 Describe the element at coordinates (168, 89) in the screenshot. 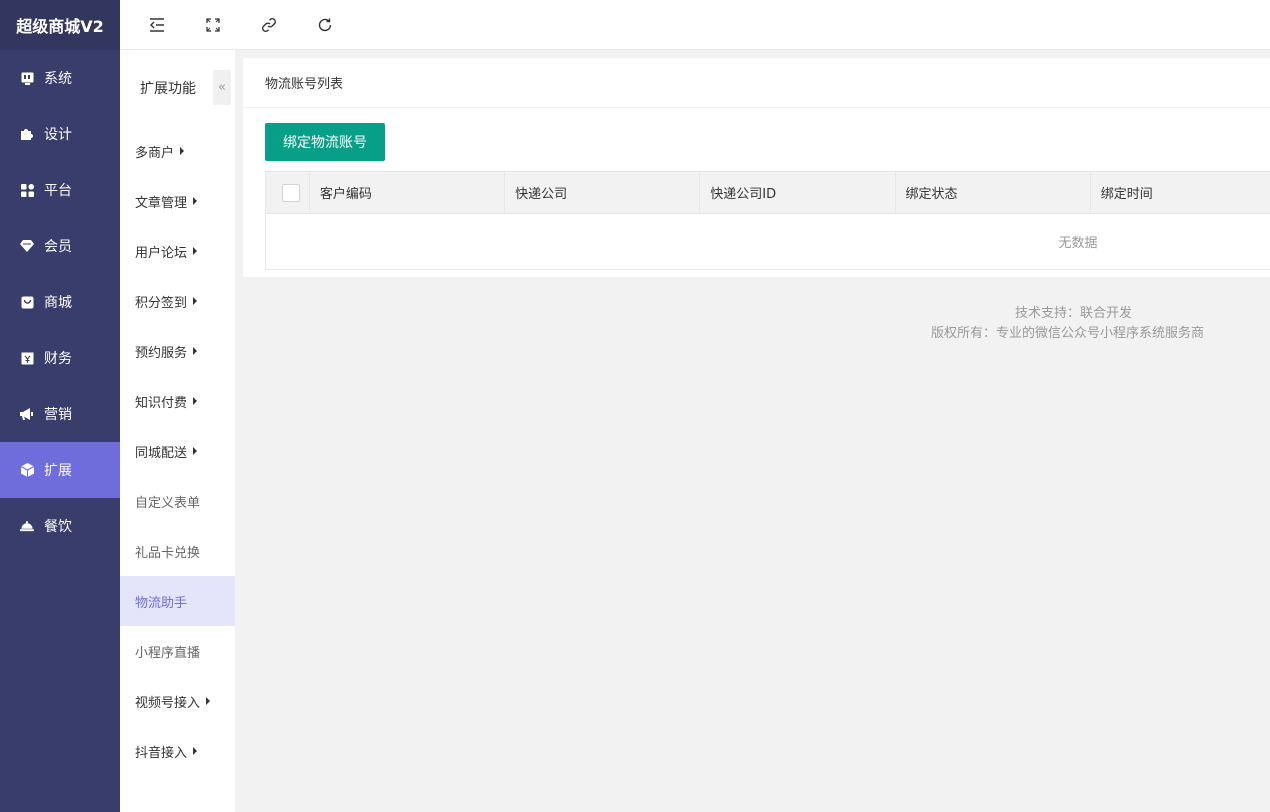

I see `sub-menu-title: 扩展功能` at that location.